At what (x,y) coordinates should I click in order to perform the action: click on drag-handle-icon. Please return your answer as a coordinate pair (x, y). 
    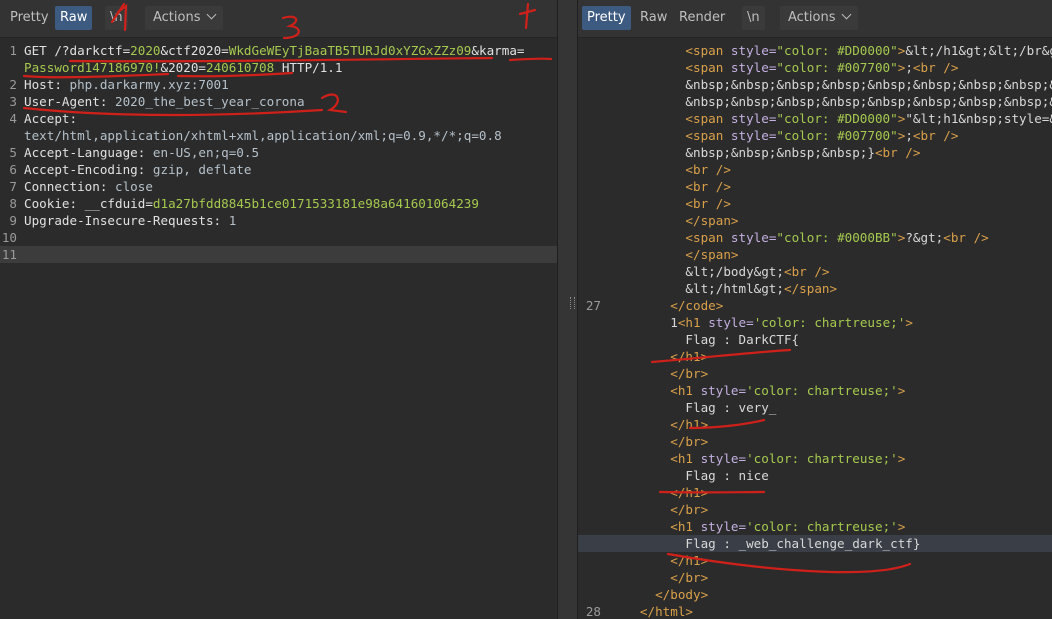
    Looking at the image, I should click on (572, 303).